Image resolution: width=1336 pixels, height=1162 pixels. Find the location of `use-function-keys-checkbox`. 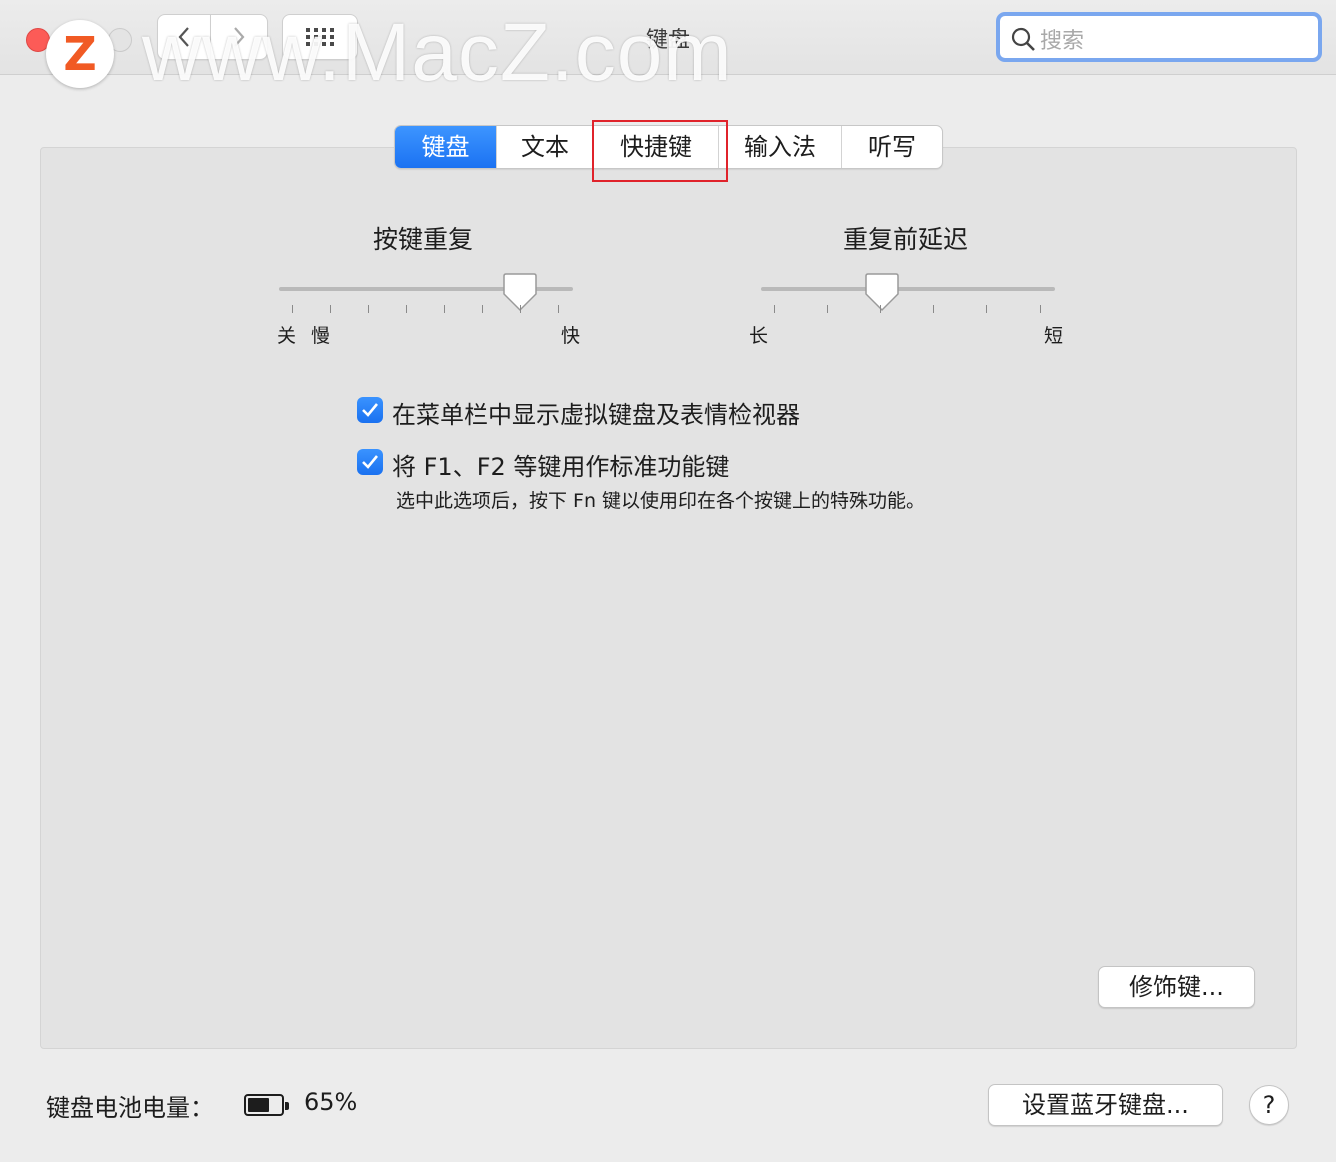

use-function-keys-checkbox is located at coordinates (370, 462).